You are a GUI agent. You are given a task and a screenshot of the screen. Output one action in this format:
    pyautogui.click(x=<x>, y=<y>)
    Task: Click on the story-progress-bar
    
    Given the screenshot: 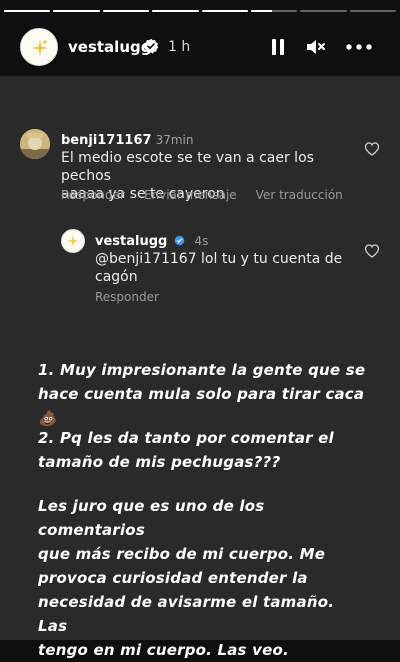 What is the action you would take?
    pyautogui.click(x=200, y=11)
    